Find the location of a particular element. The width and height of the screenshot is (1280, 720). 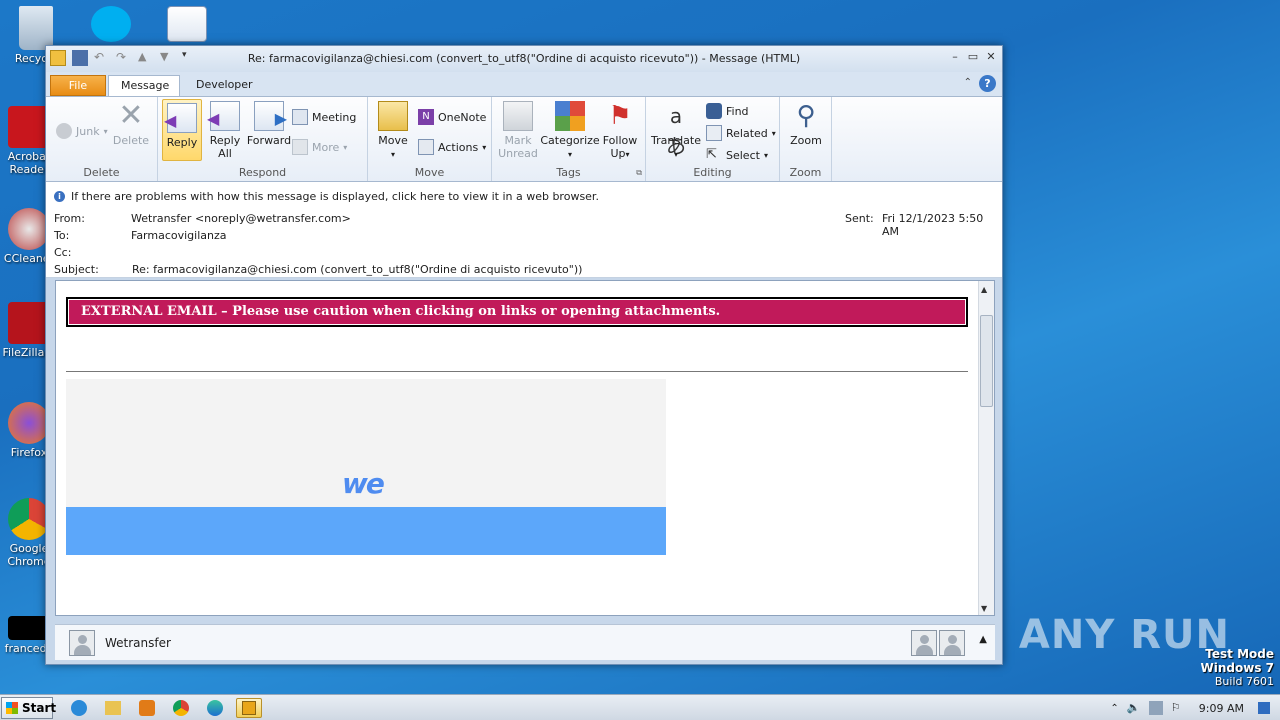

minimize-ribbon-icon: ⌃ is located at coordinates (968, 82).